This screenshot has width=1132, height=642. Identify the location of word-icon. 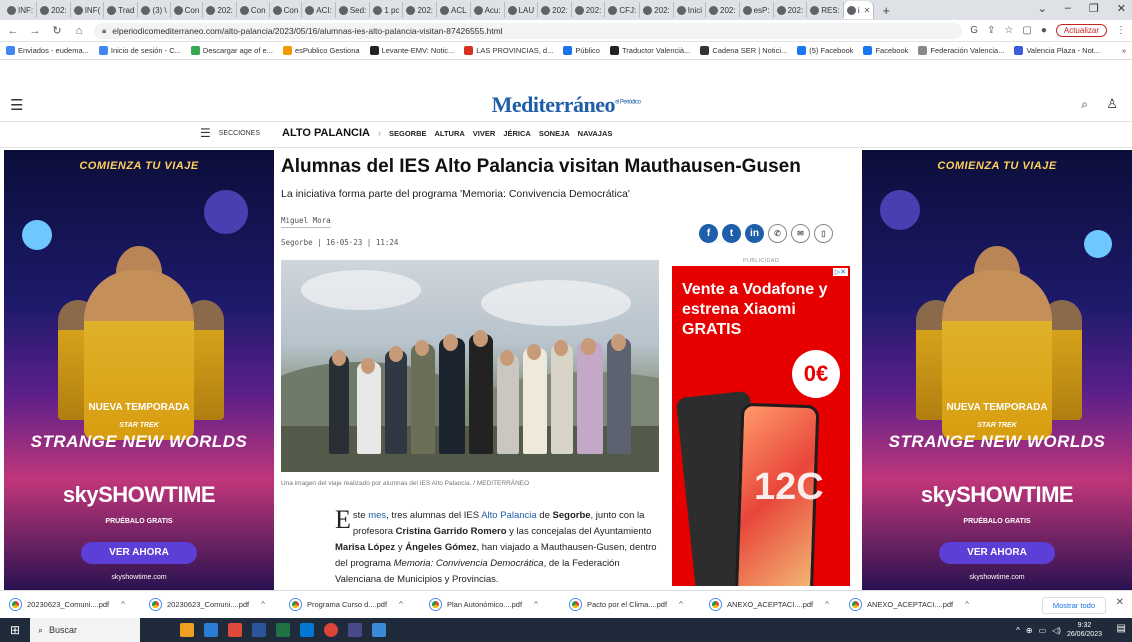
(259, 630).